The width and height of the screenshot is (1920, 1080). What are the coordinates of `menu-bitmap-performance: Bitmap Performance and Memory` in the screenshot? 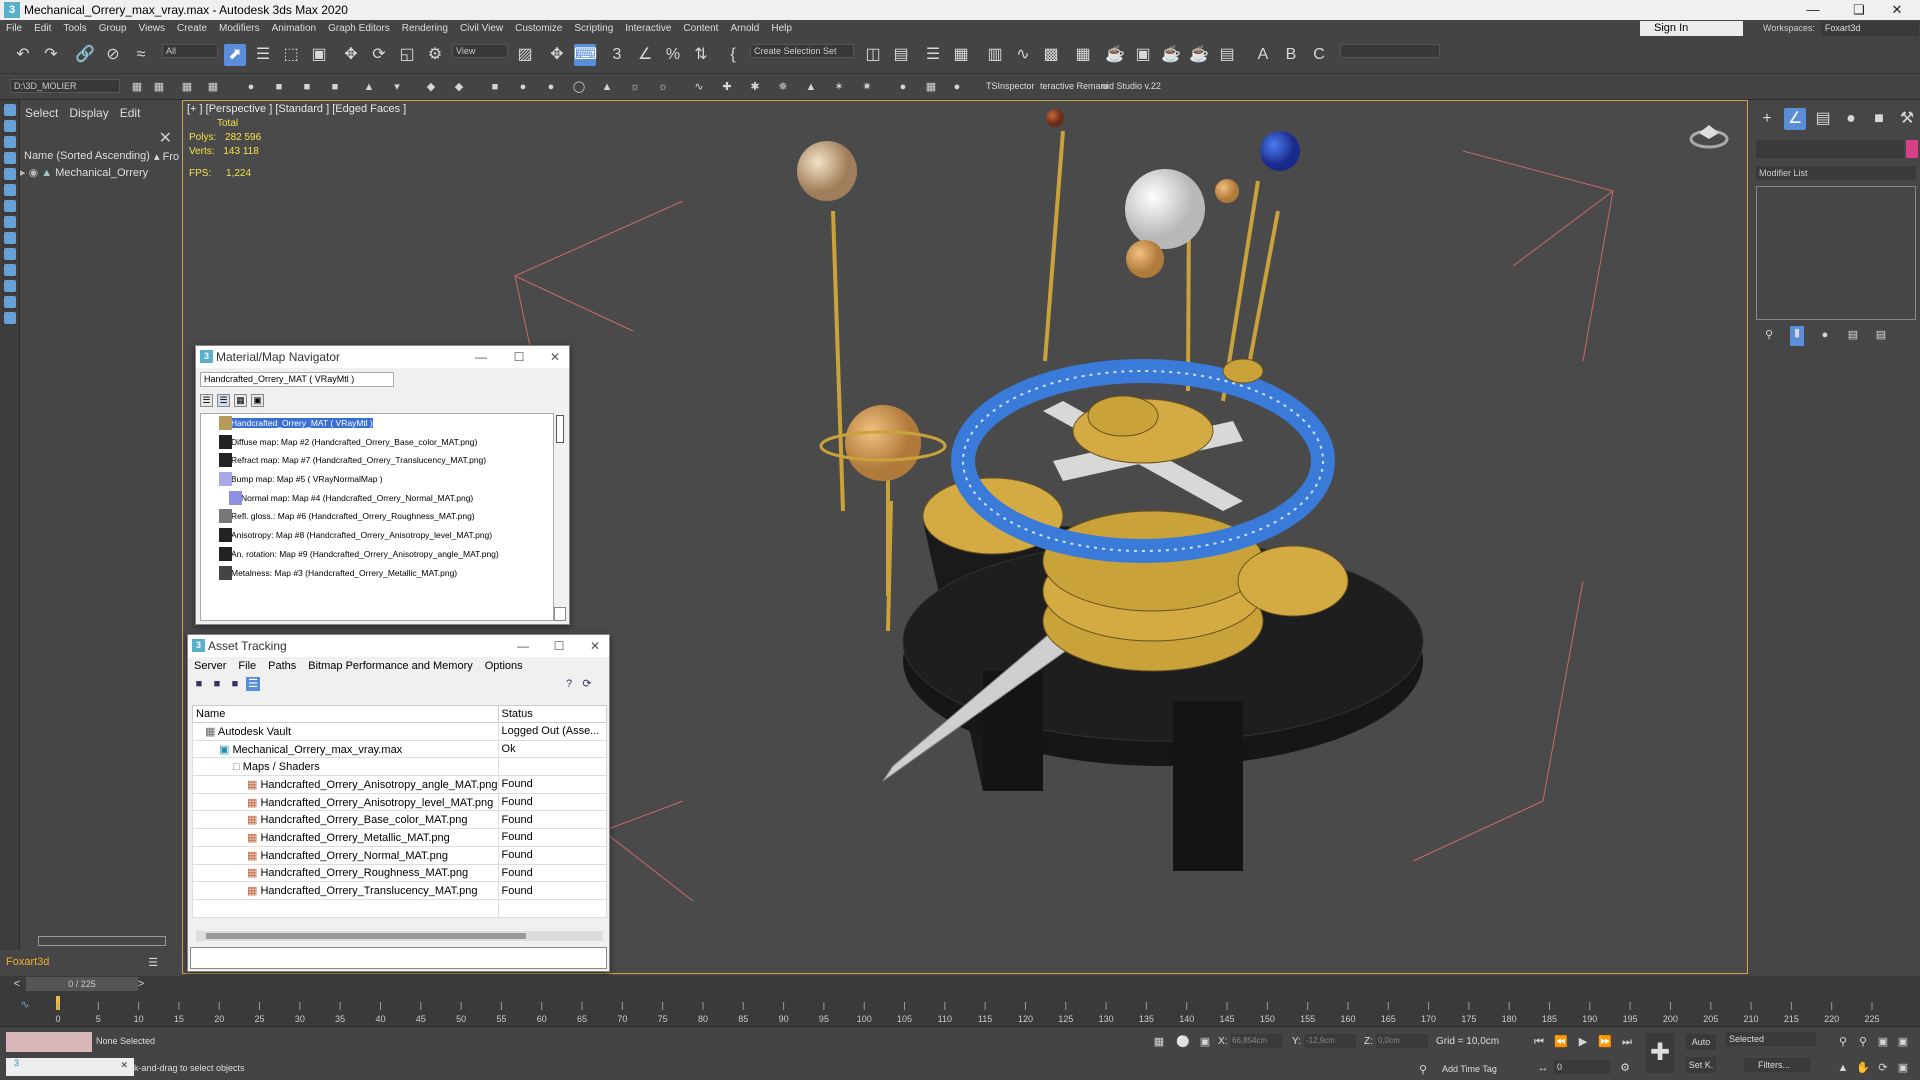 It's located at (390, 666).